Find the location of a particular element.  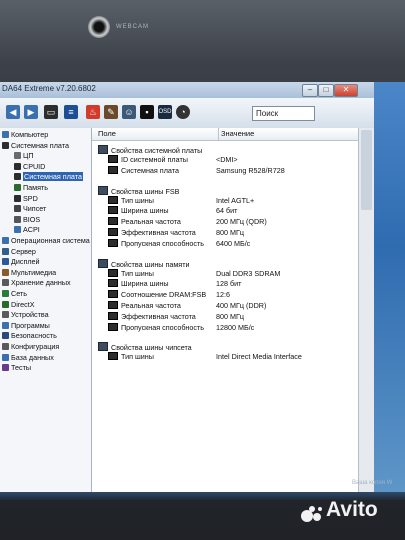

field-value: 128 бит is located at coordinates (229, 284).